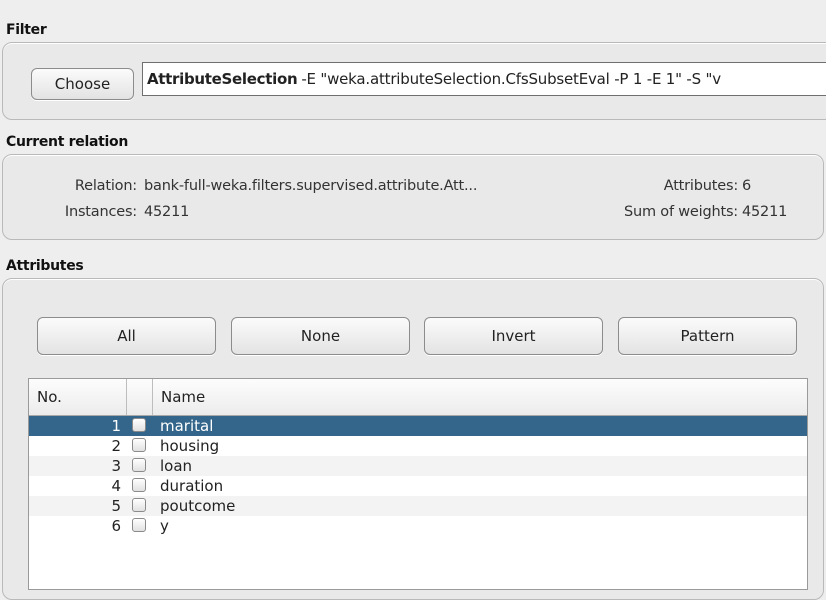 The image size is (826, 600). I want to click on table-row: 4 duration, so click(418, 486).